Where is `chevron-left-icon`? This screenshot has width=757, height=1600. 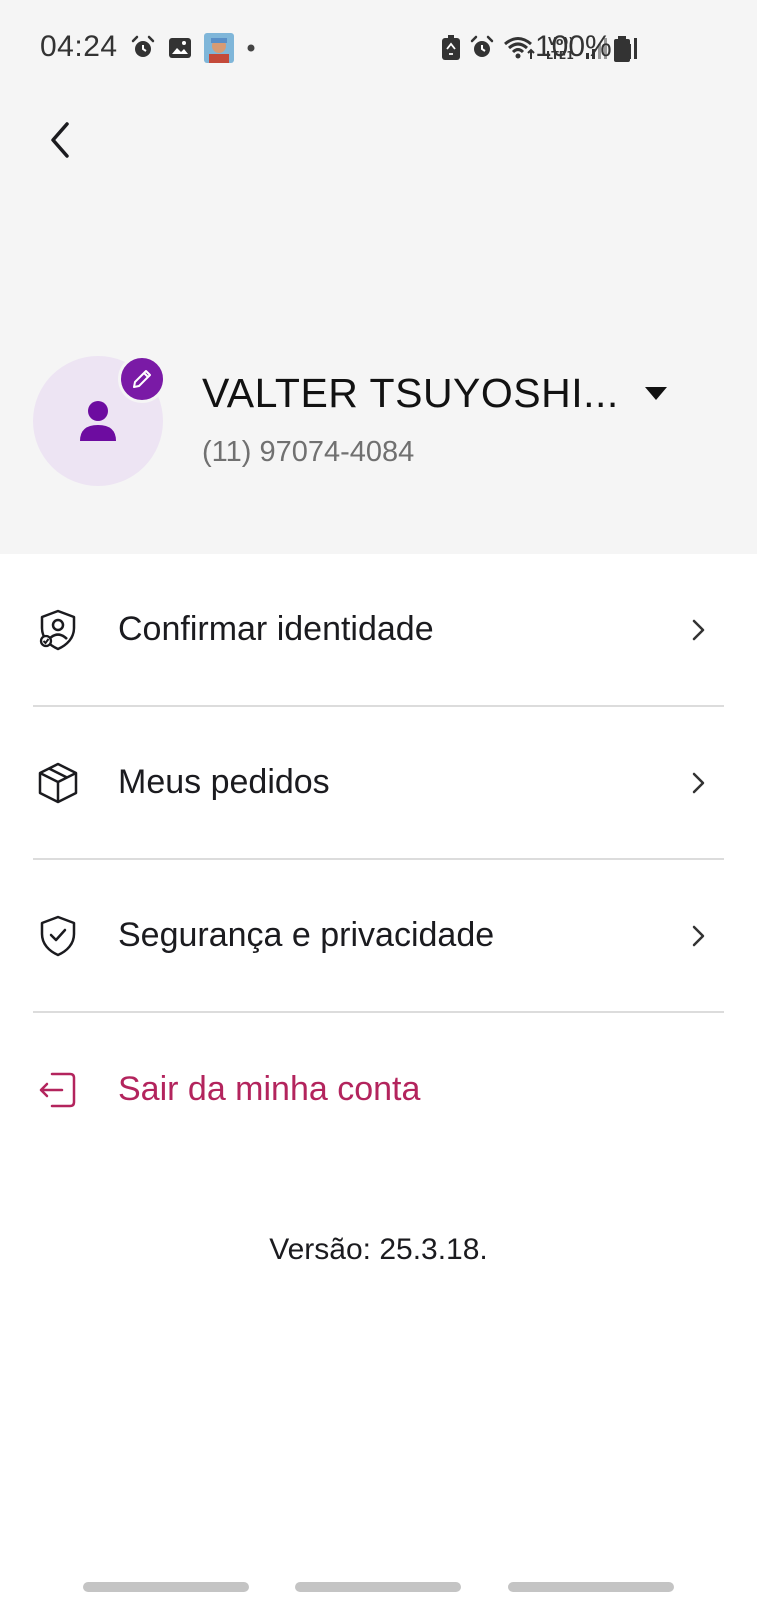 chevron-left-icon is located at coordinates (60, 140).